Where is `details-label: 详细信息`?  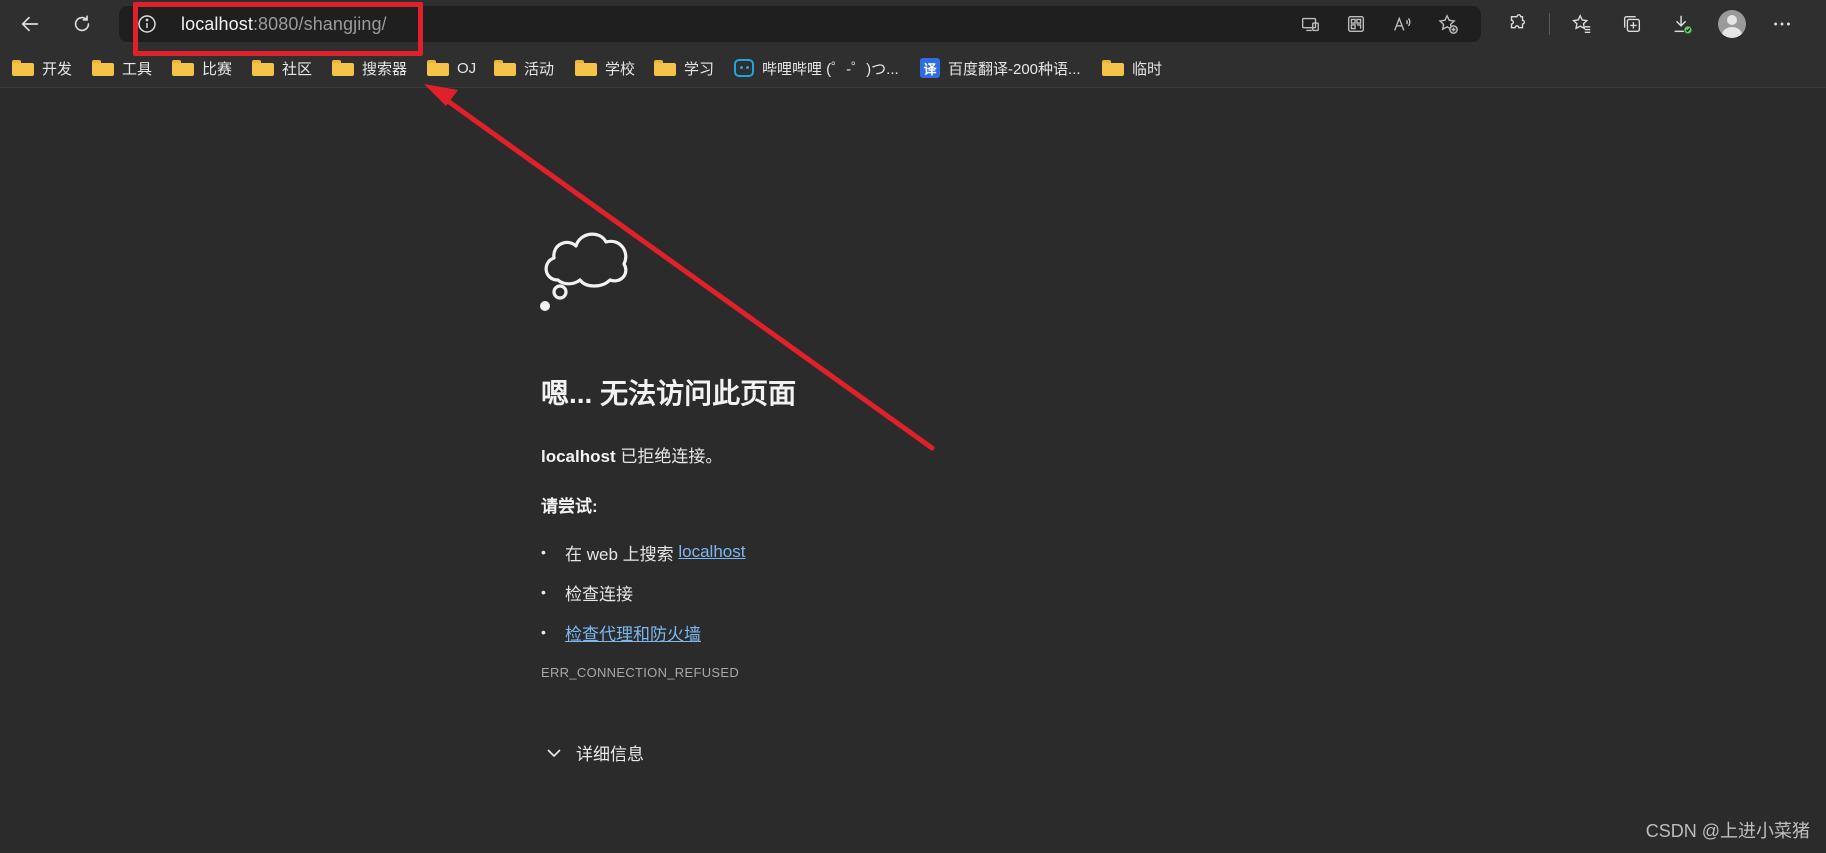 details-label: 详细信息 is located at coordinates (610, 754).